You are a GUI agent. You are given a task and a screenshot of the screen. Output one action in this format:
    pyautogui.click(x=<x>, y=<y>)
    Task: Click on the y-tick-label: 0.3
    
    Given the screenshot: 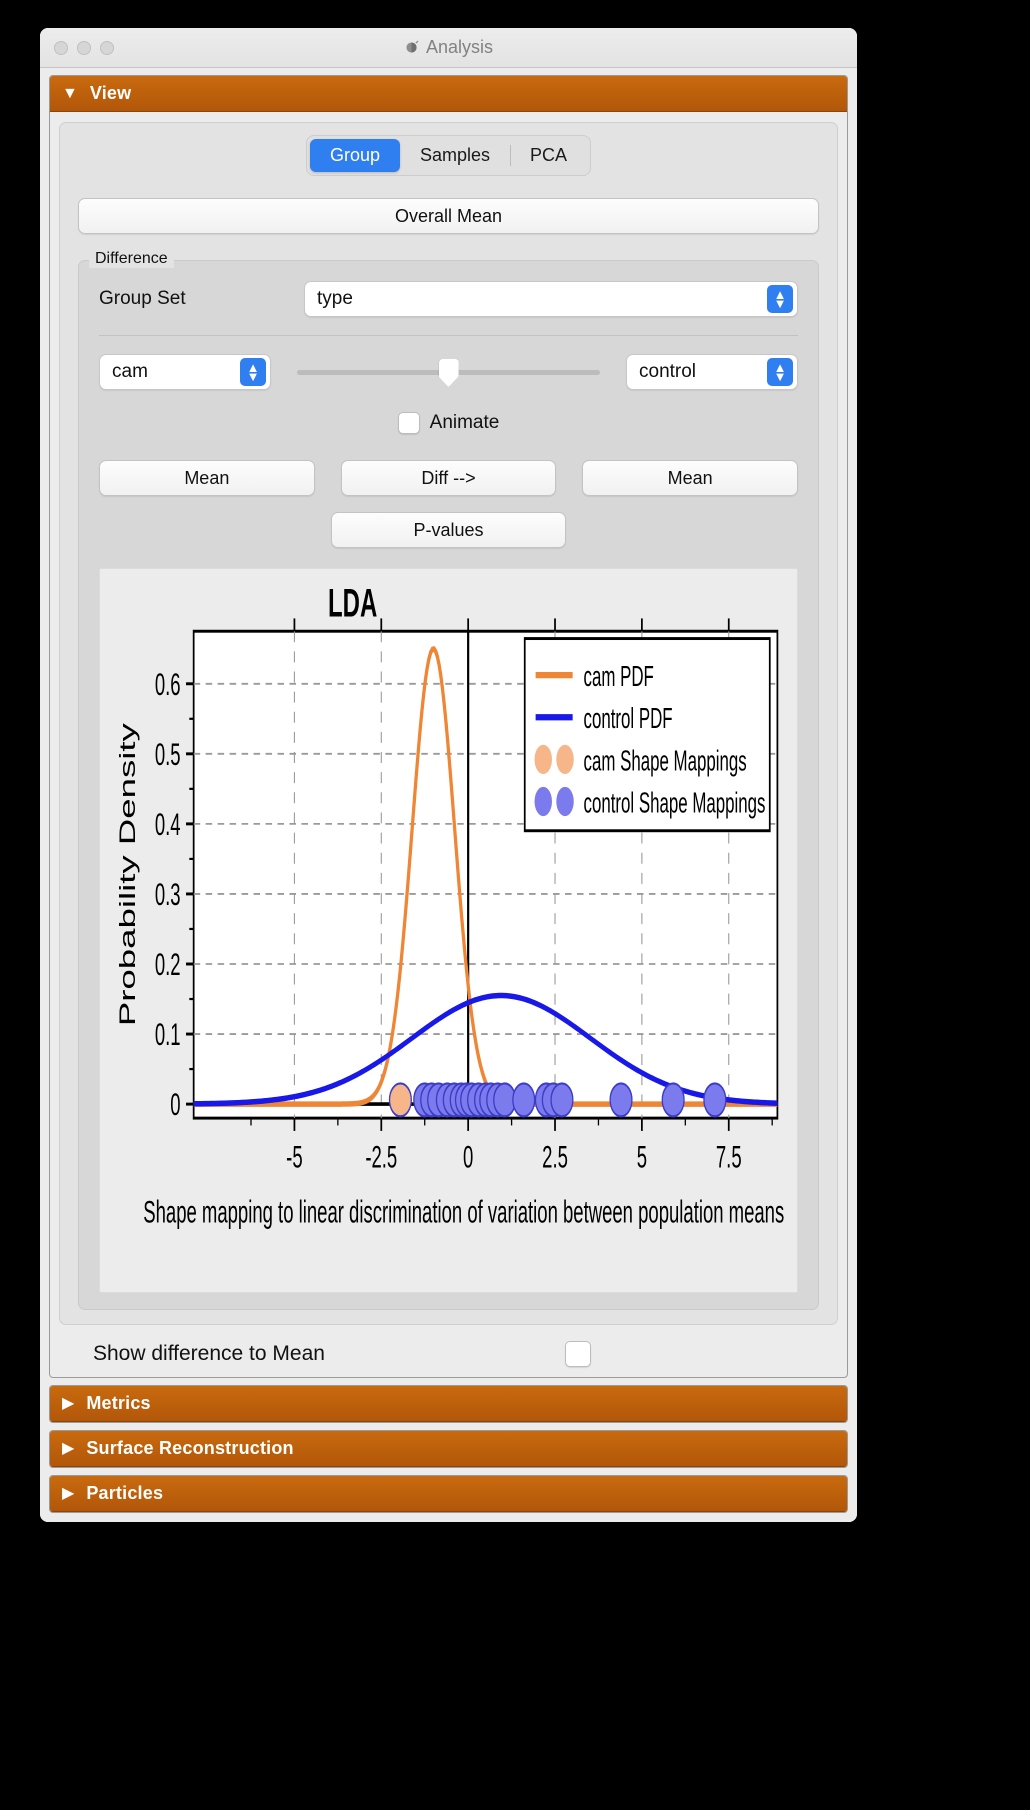 What is the action you would take?
    pyautogui.click(x=168, y=895)
    